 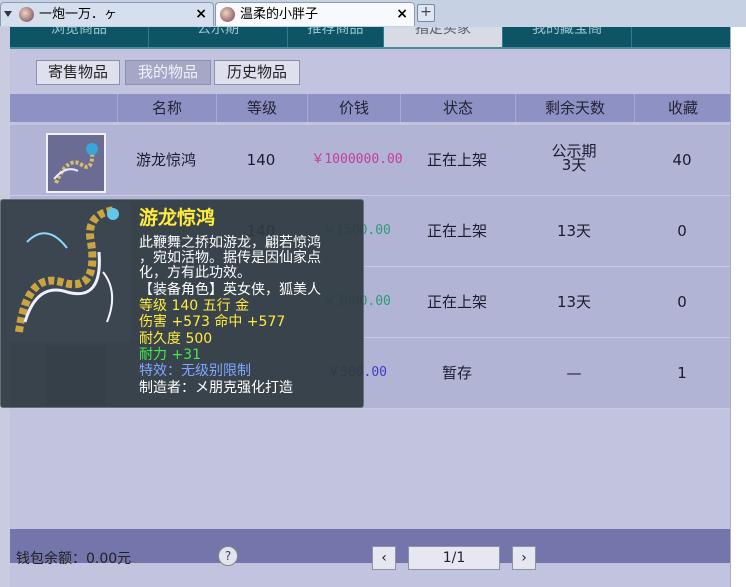 I want to click on tab-my-treasure: 我的藏宝阁, so click(x=567, y=37).